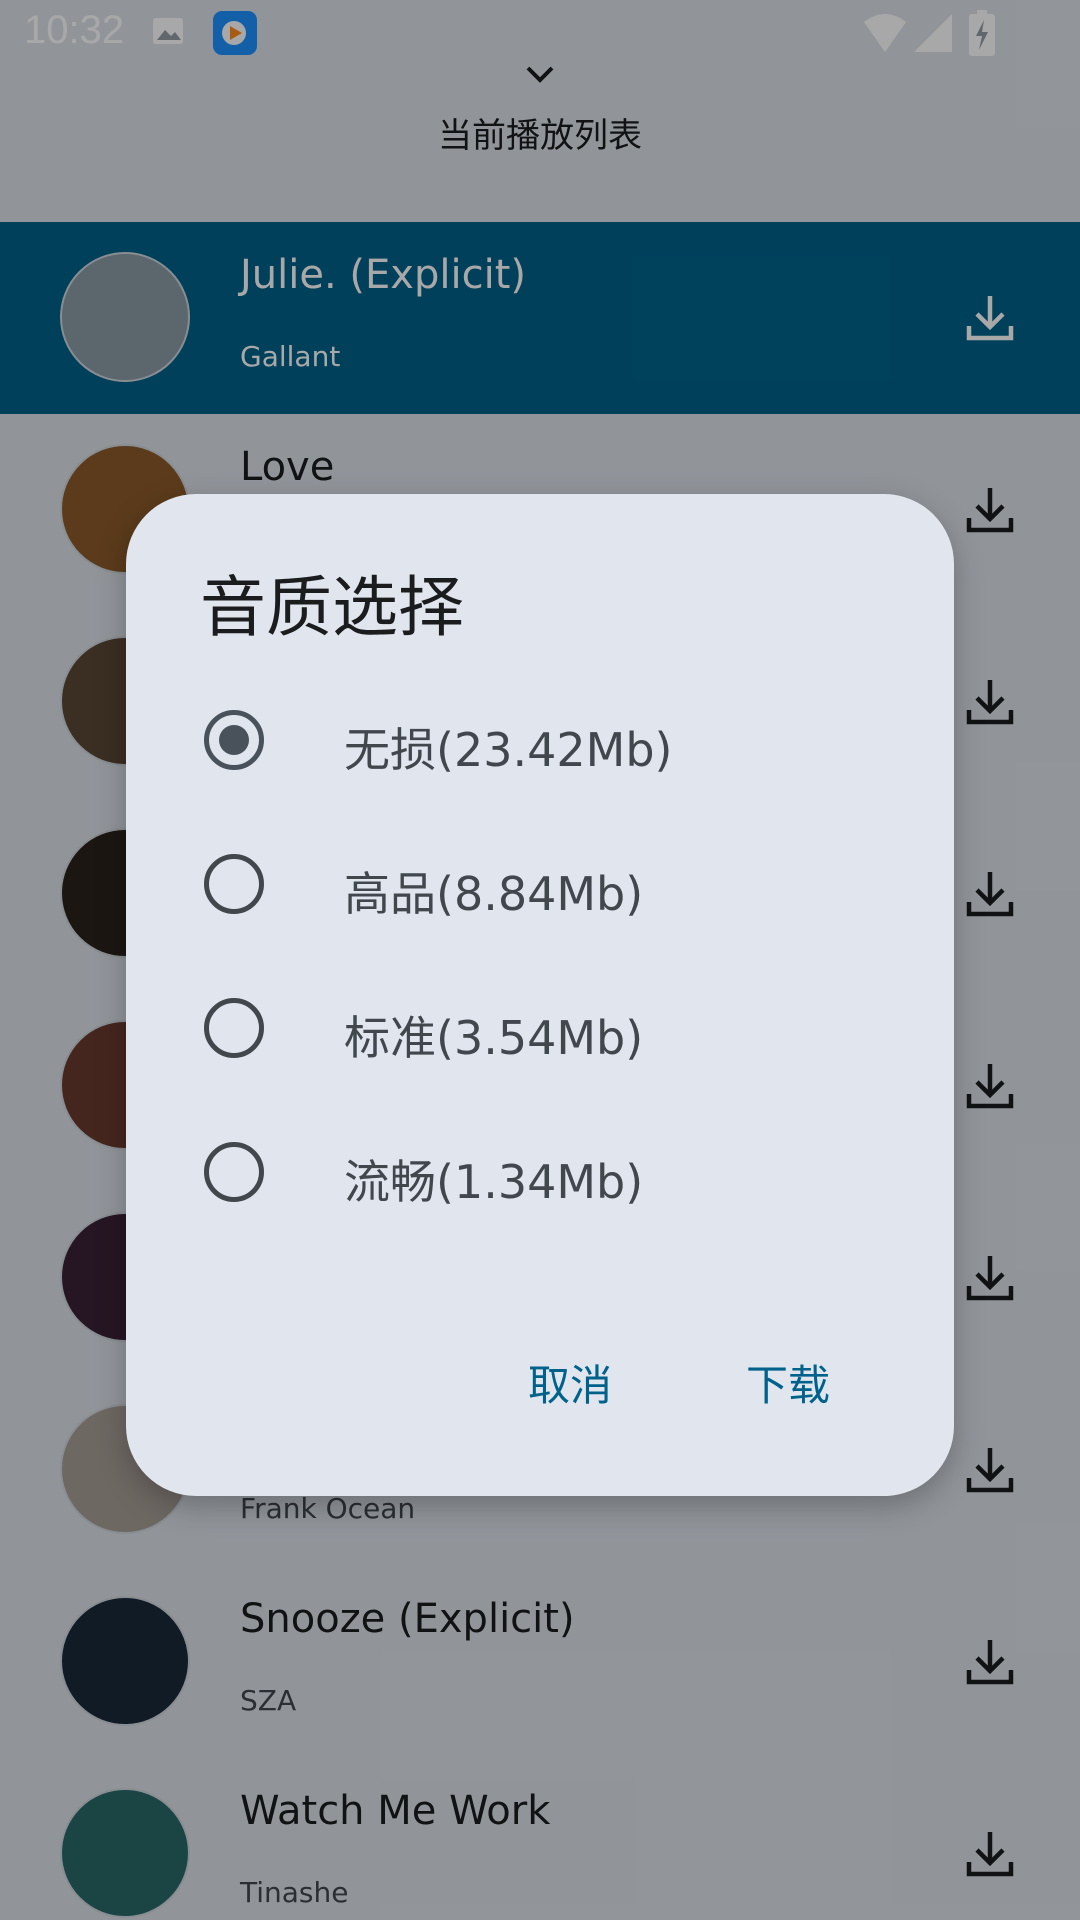 Image resolution: width=1080 pixels, height=1920 pixels. Describe the element at coordinates (570, 1382) in the screenshot. I see `cancel-button: 取消` at that location.